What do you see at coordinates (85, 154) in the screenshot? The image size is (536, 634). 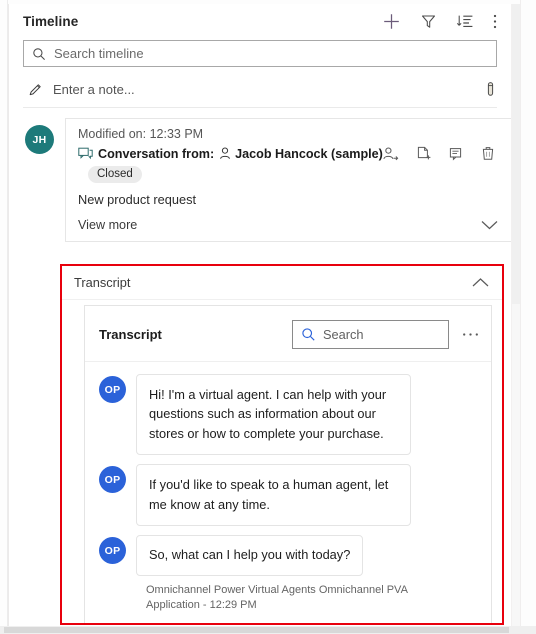 I see `conversation-icon` at bounding box center [85, 154].